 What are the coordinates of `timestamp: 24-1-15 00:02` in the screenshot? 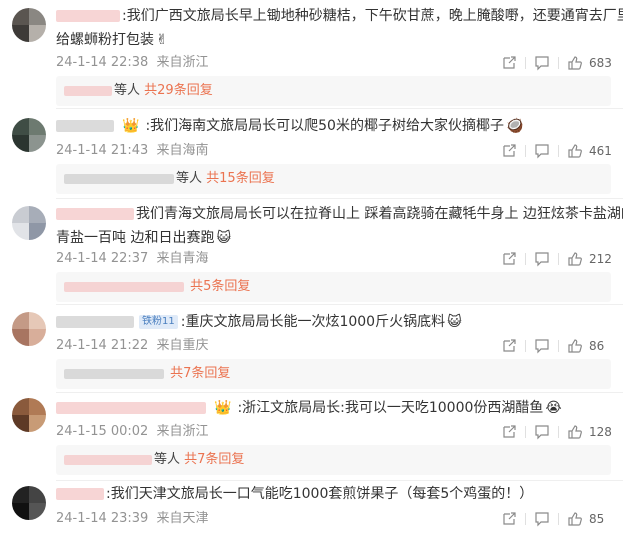 It's located at (102, 431).